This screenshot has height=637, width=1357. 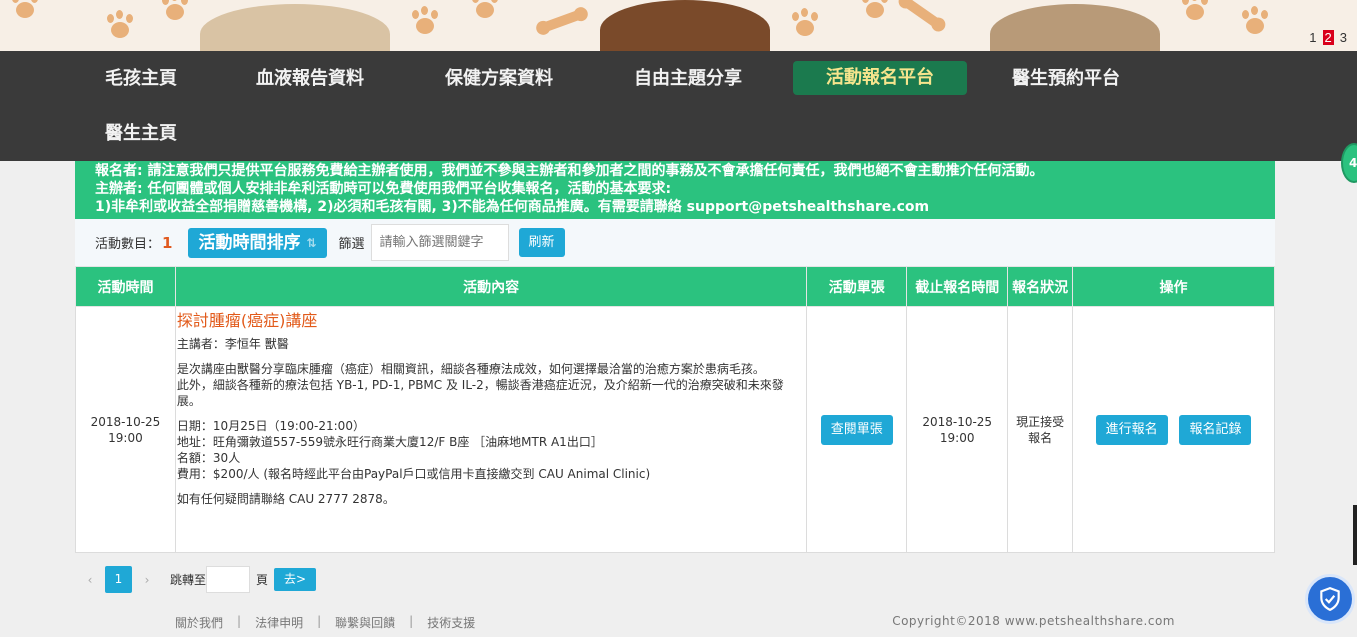 I want to click on footer-link-legal: 法律申明, so click(x=279, y=622).